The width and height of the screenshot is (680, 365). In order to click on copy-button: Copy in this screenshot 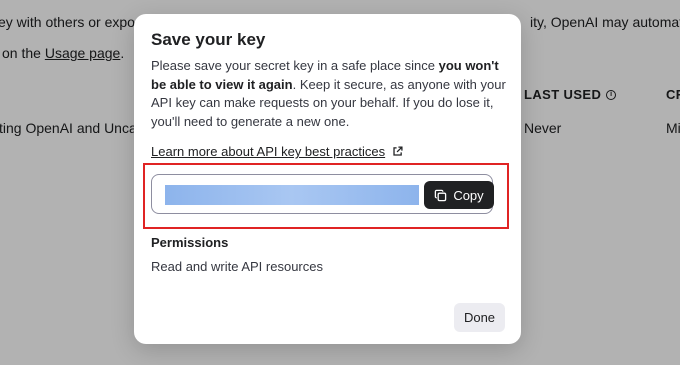, I will do `click(459, 195)`.